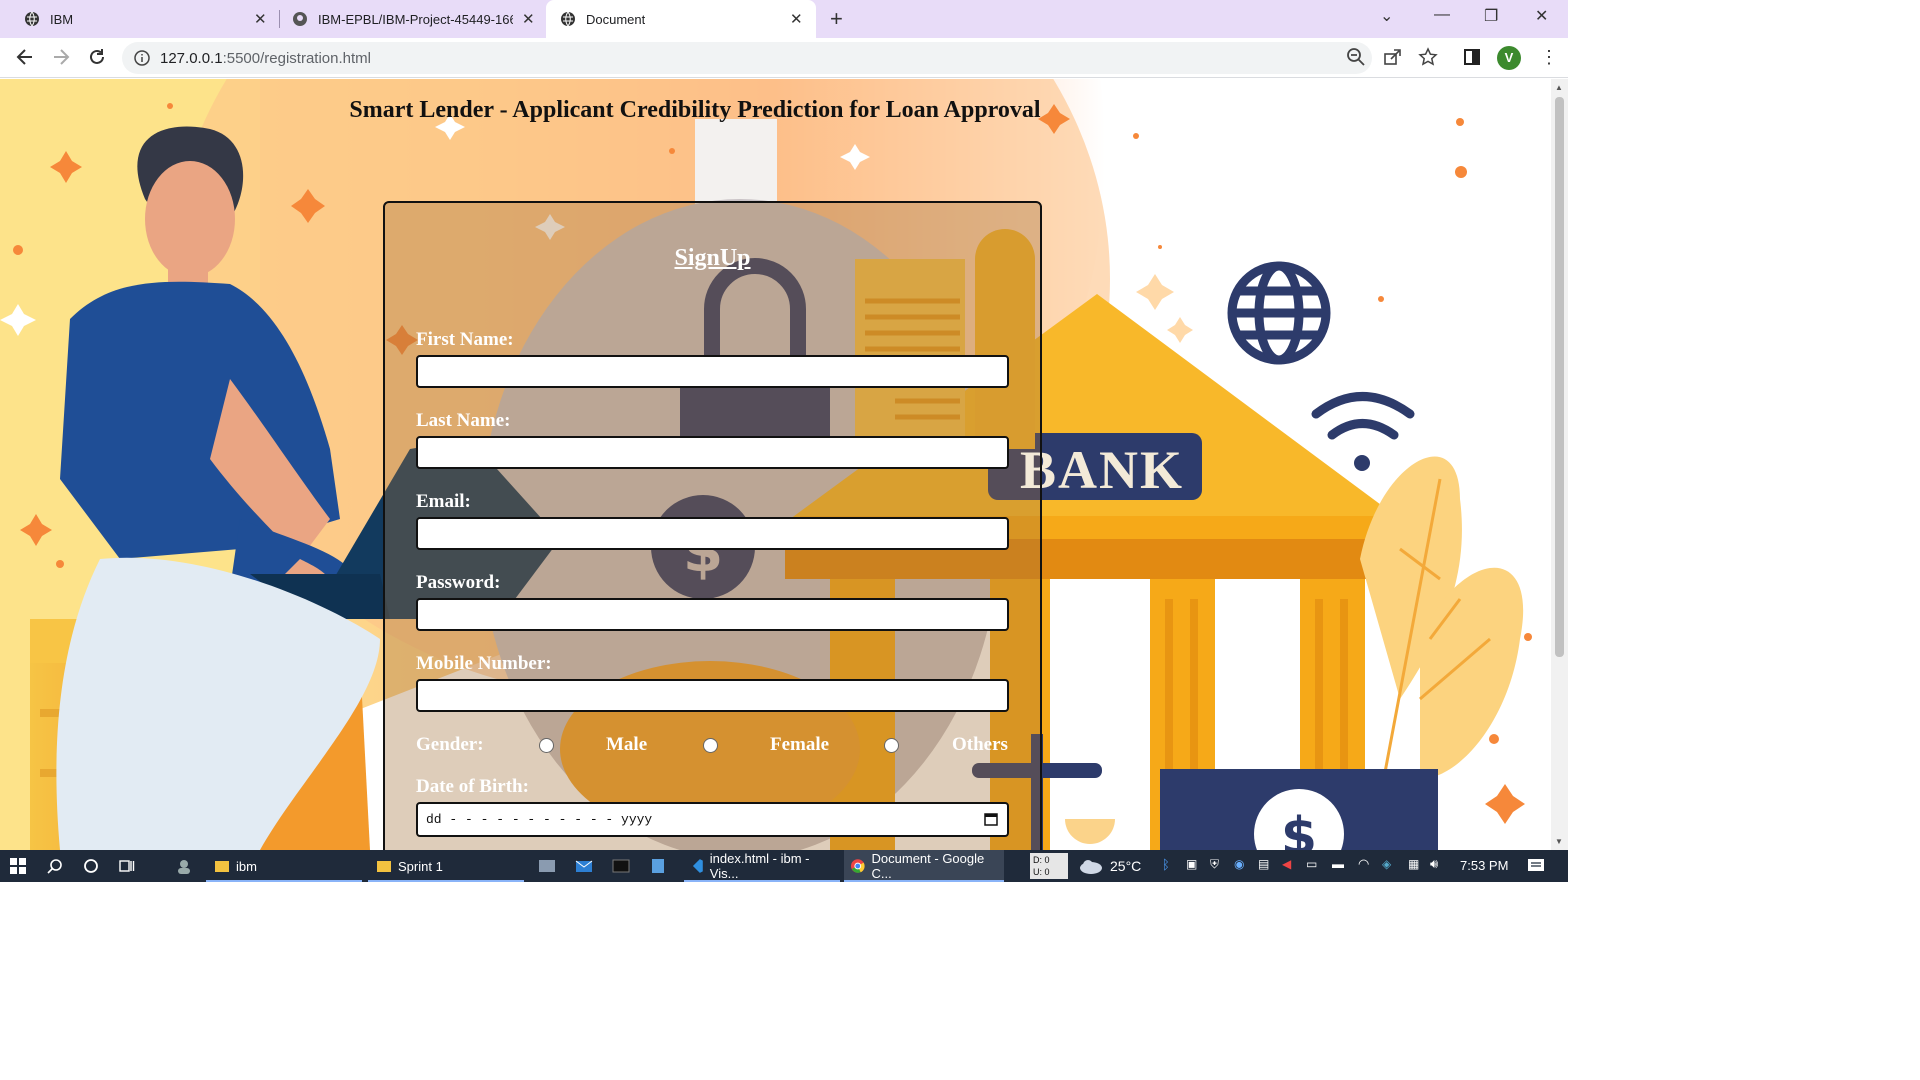 The height and width of the screenshot is (1080, 1920). I want to click on cortana-icon, so click(91, 866).